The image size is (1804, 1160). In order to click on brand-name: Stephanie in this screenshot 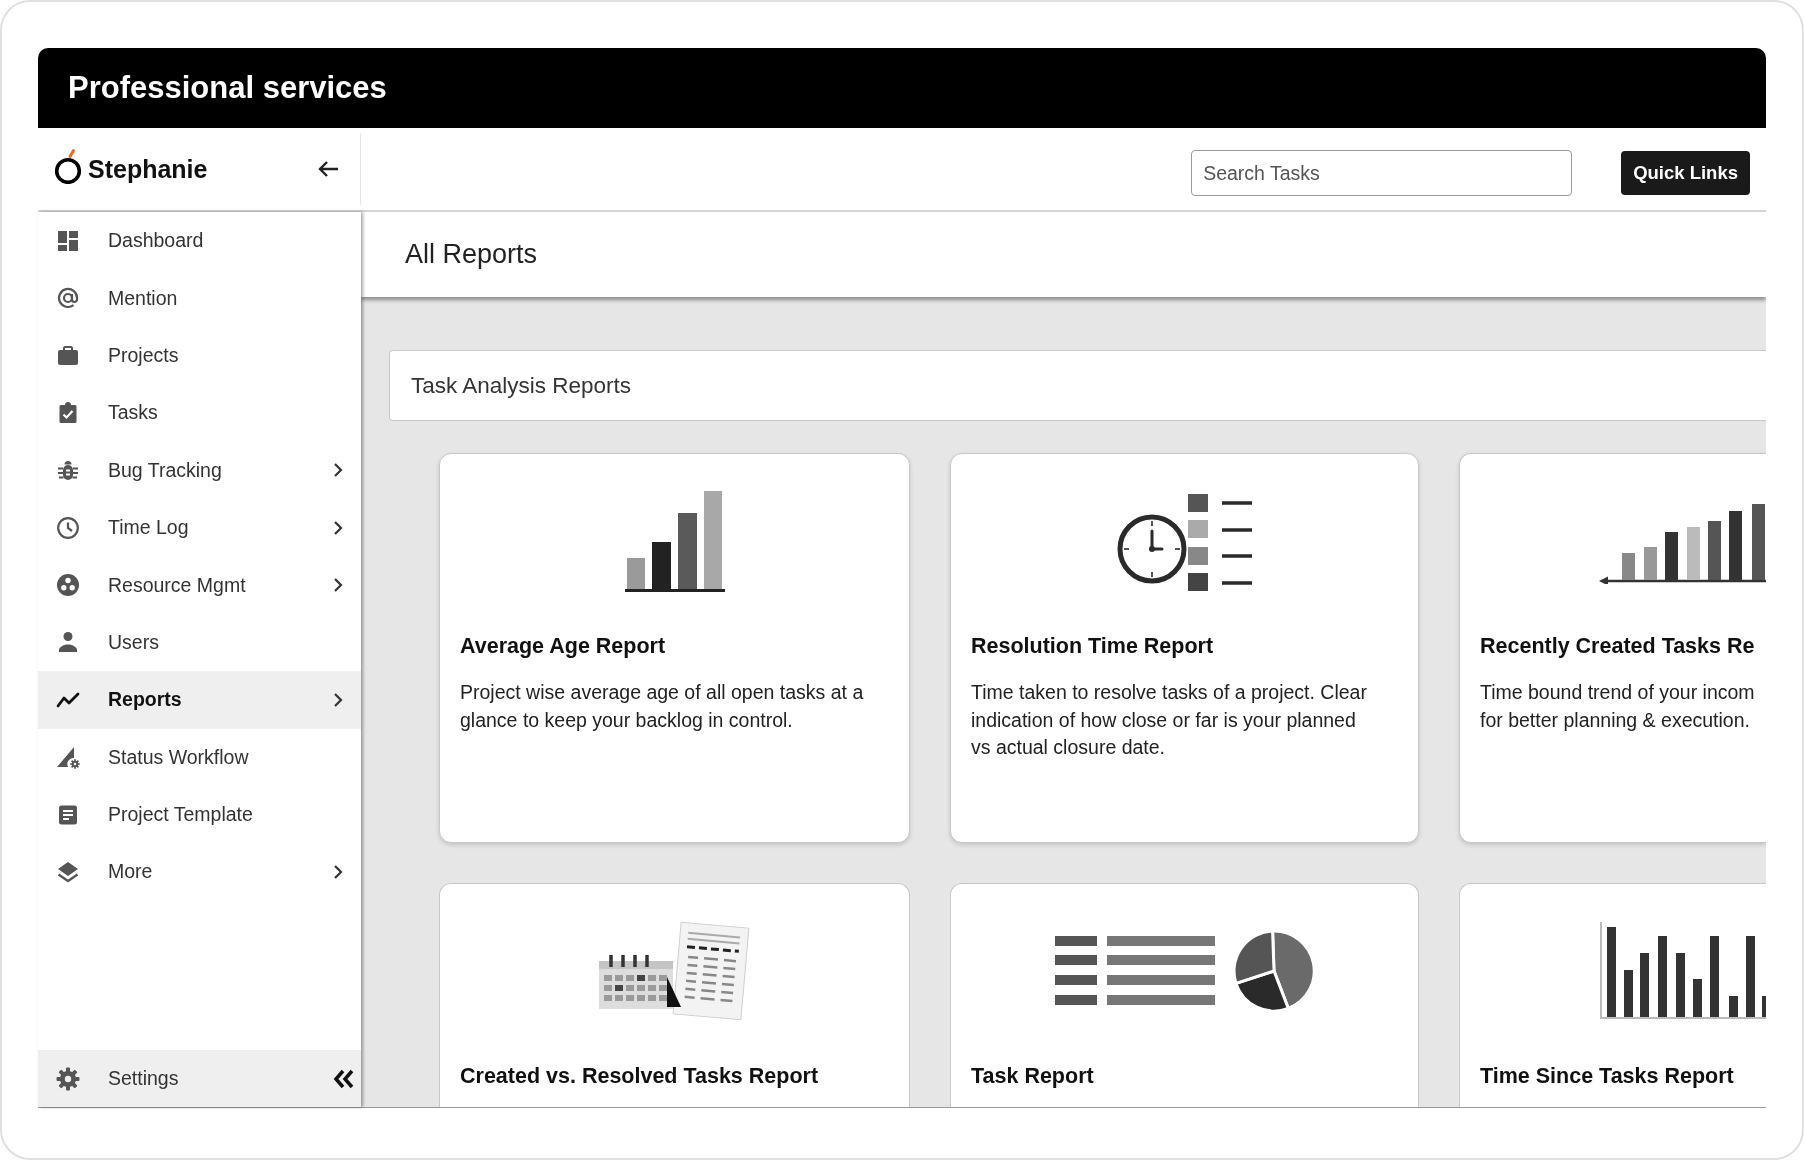, I will do `click(148, 169)`.